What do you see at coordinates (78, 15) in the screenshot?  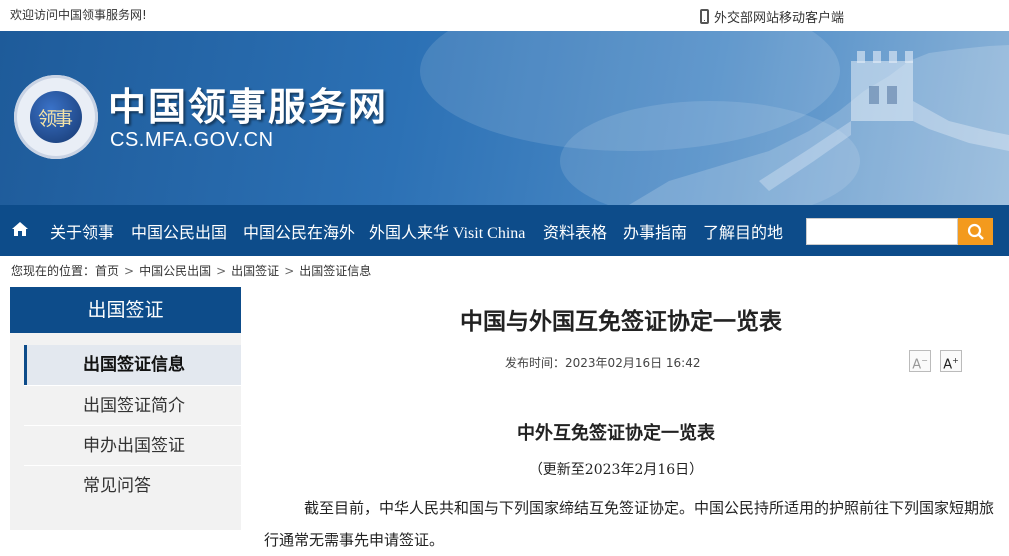 I see `welcome-text: 欢迎访问中国领事服务网!` at bounding box center [78, 15].